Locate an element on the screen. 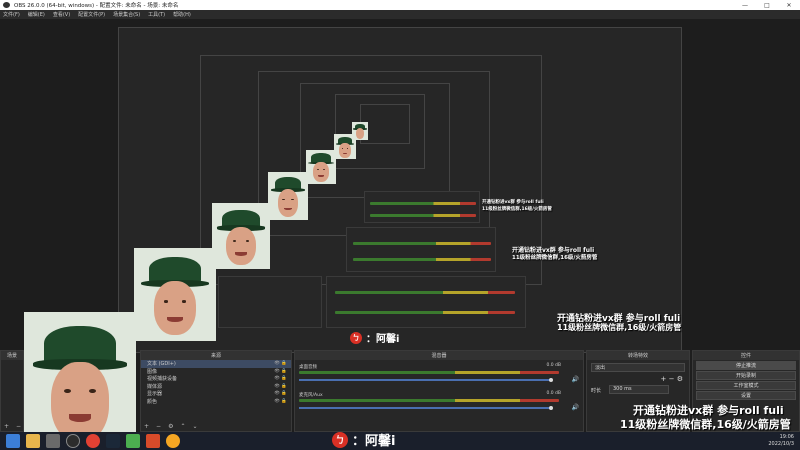 This screenshot has width=800, height=450. menu-view: 查看(V) is located at coordinates (61, 14).